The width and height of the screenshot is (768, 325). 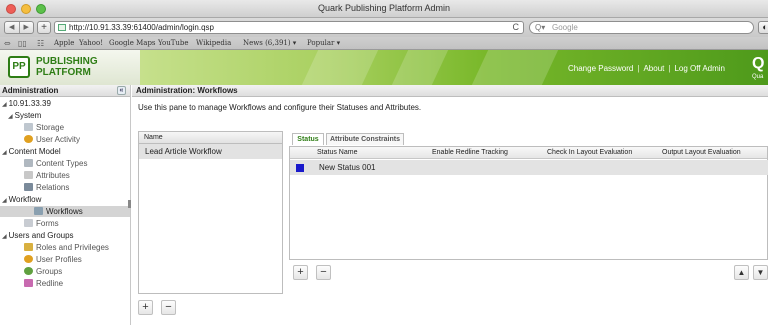 I want to click on table-row: New Status 001, so click(x=529, y=167).